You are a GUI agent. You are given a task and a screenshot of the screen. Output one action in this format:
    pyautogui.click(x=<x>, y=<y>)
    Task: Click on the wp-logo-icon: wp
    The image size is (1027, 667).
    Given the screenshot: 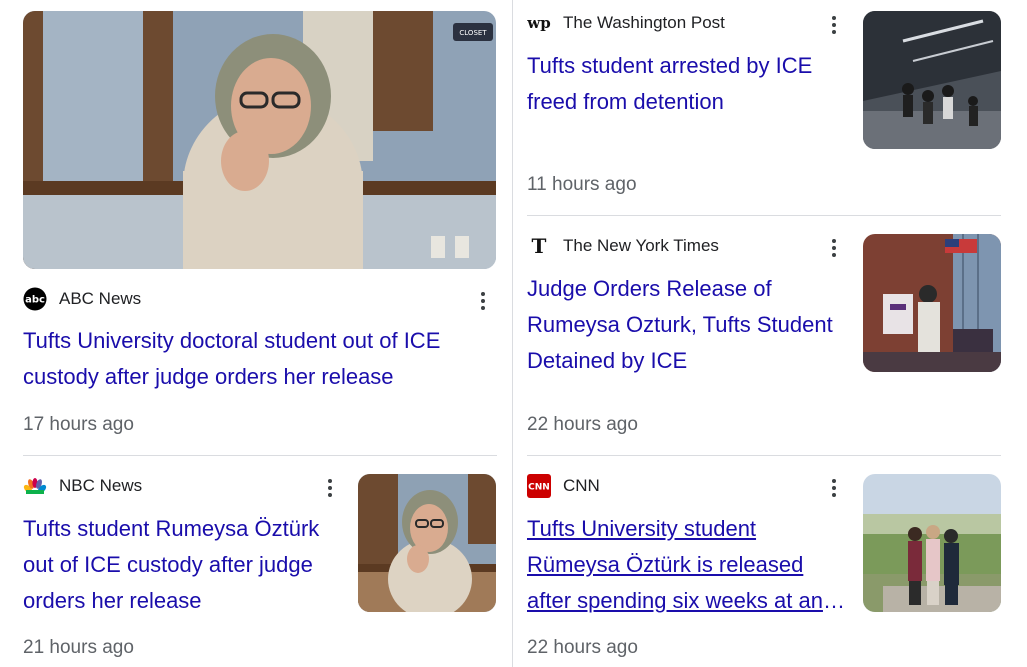 What is the action you would take?
    pyautogui.click(x=539, y=23)
    